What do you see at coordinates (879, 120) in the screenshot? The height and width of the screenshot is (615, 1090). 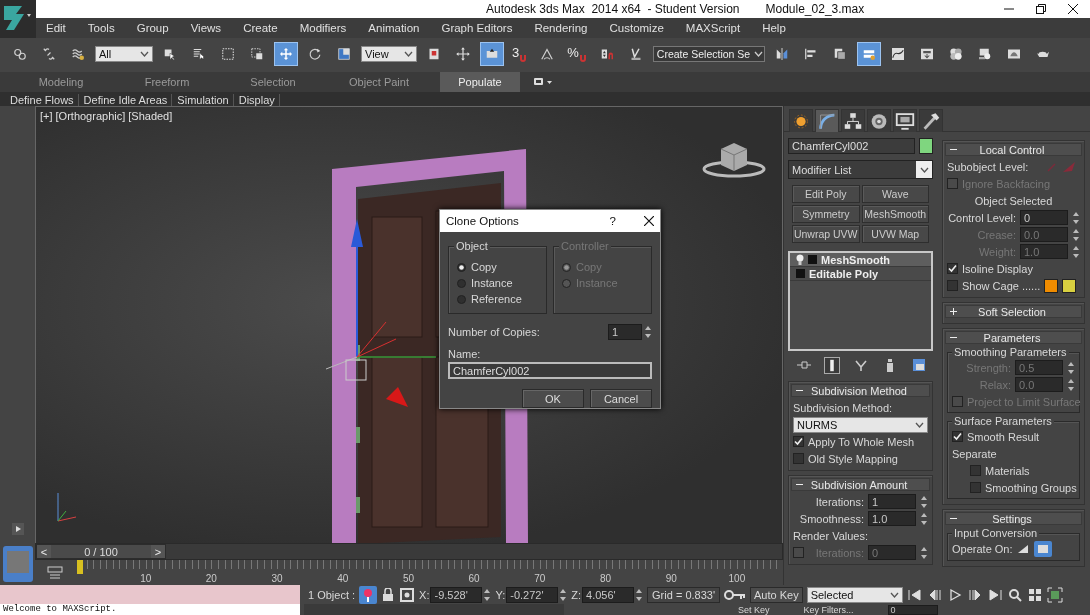 I see `motion-icon` at bounding box center [879, 120].